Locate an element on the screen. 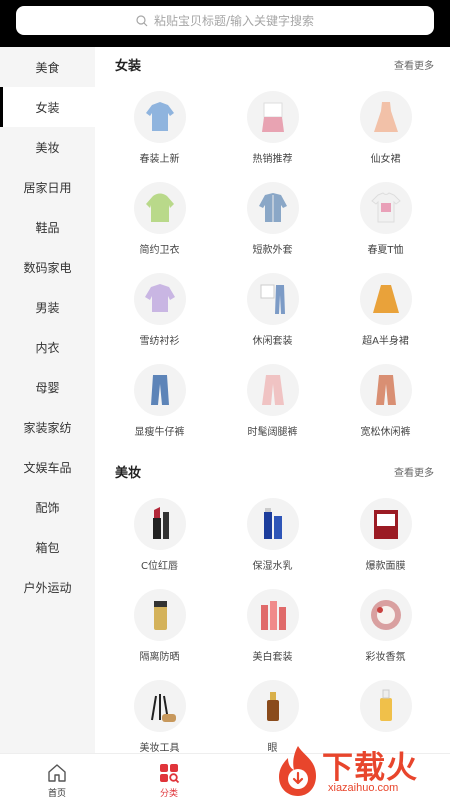 The height and width of the screenshot is (800, 450). sidebar-item: 家装家纺 is located at coordinates (47, 427).